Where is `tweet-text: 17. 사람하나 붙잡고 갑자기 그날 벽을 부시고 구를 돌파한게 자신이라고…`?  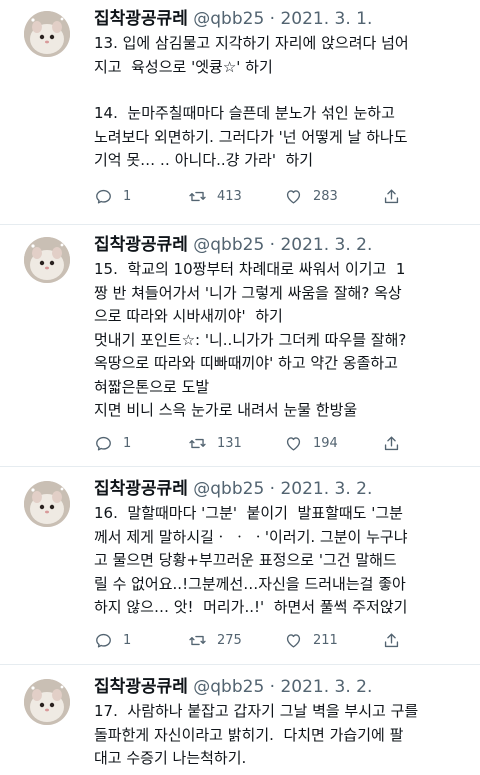 tweet-text: 17. 사람하나 붙잡고 갑자기 그날 벽을 부시고 구를 돌파한게 자신이라고… is located at coordinates (283, 735).